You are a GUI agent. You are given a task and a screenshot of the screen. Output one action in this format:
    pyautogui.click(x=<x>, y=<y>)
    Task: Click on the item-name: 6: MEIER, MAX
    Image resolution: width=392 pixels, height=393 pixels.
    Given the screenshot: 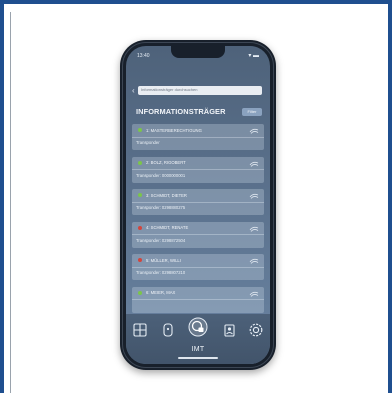 What is the action you would take?
    pyautogui.click(x=161, y=292)
    